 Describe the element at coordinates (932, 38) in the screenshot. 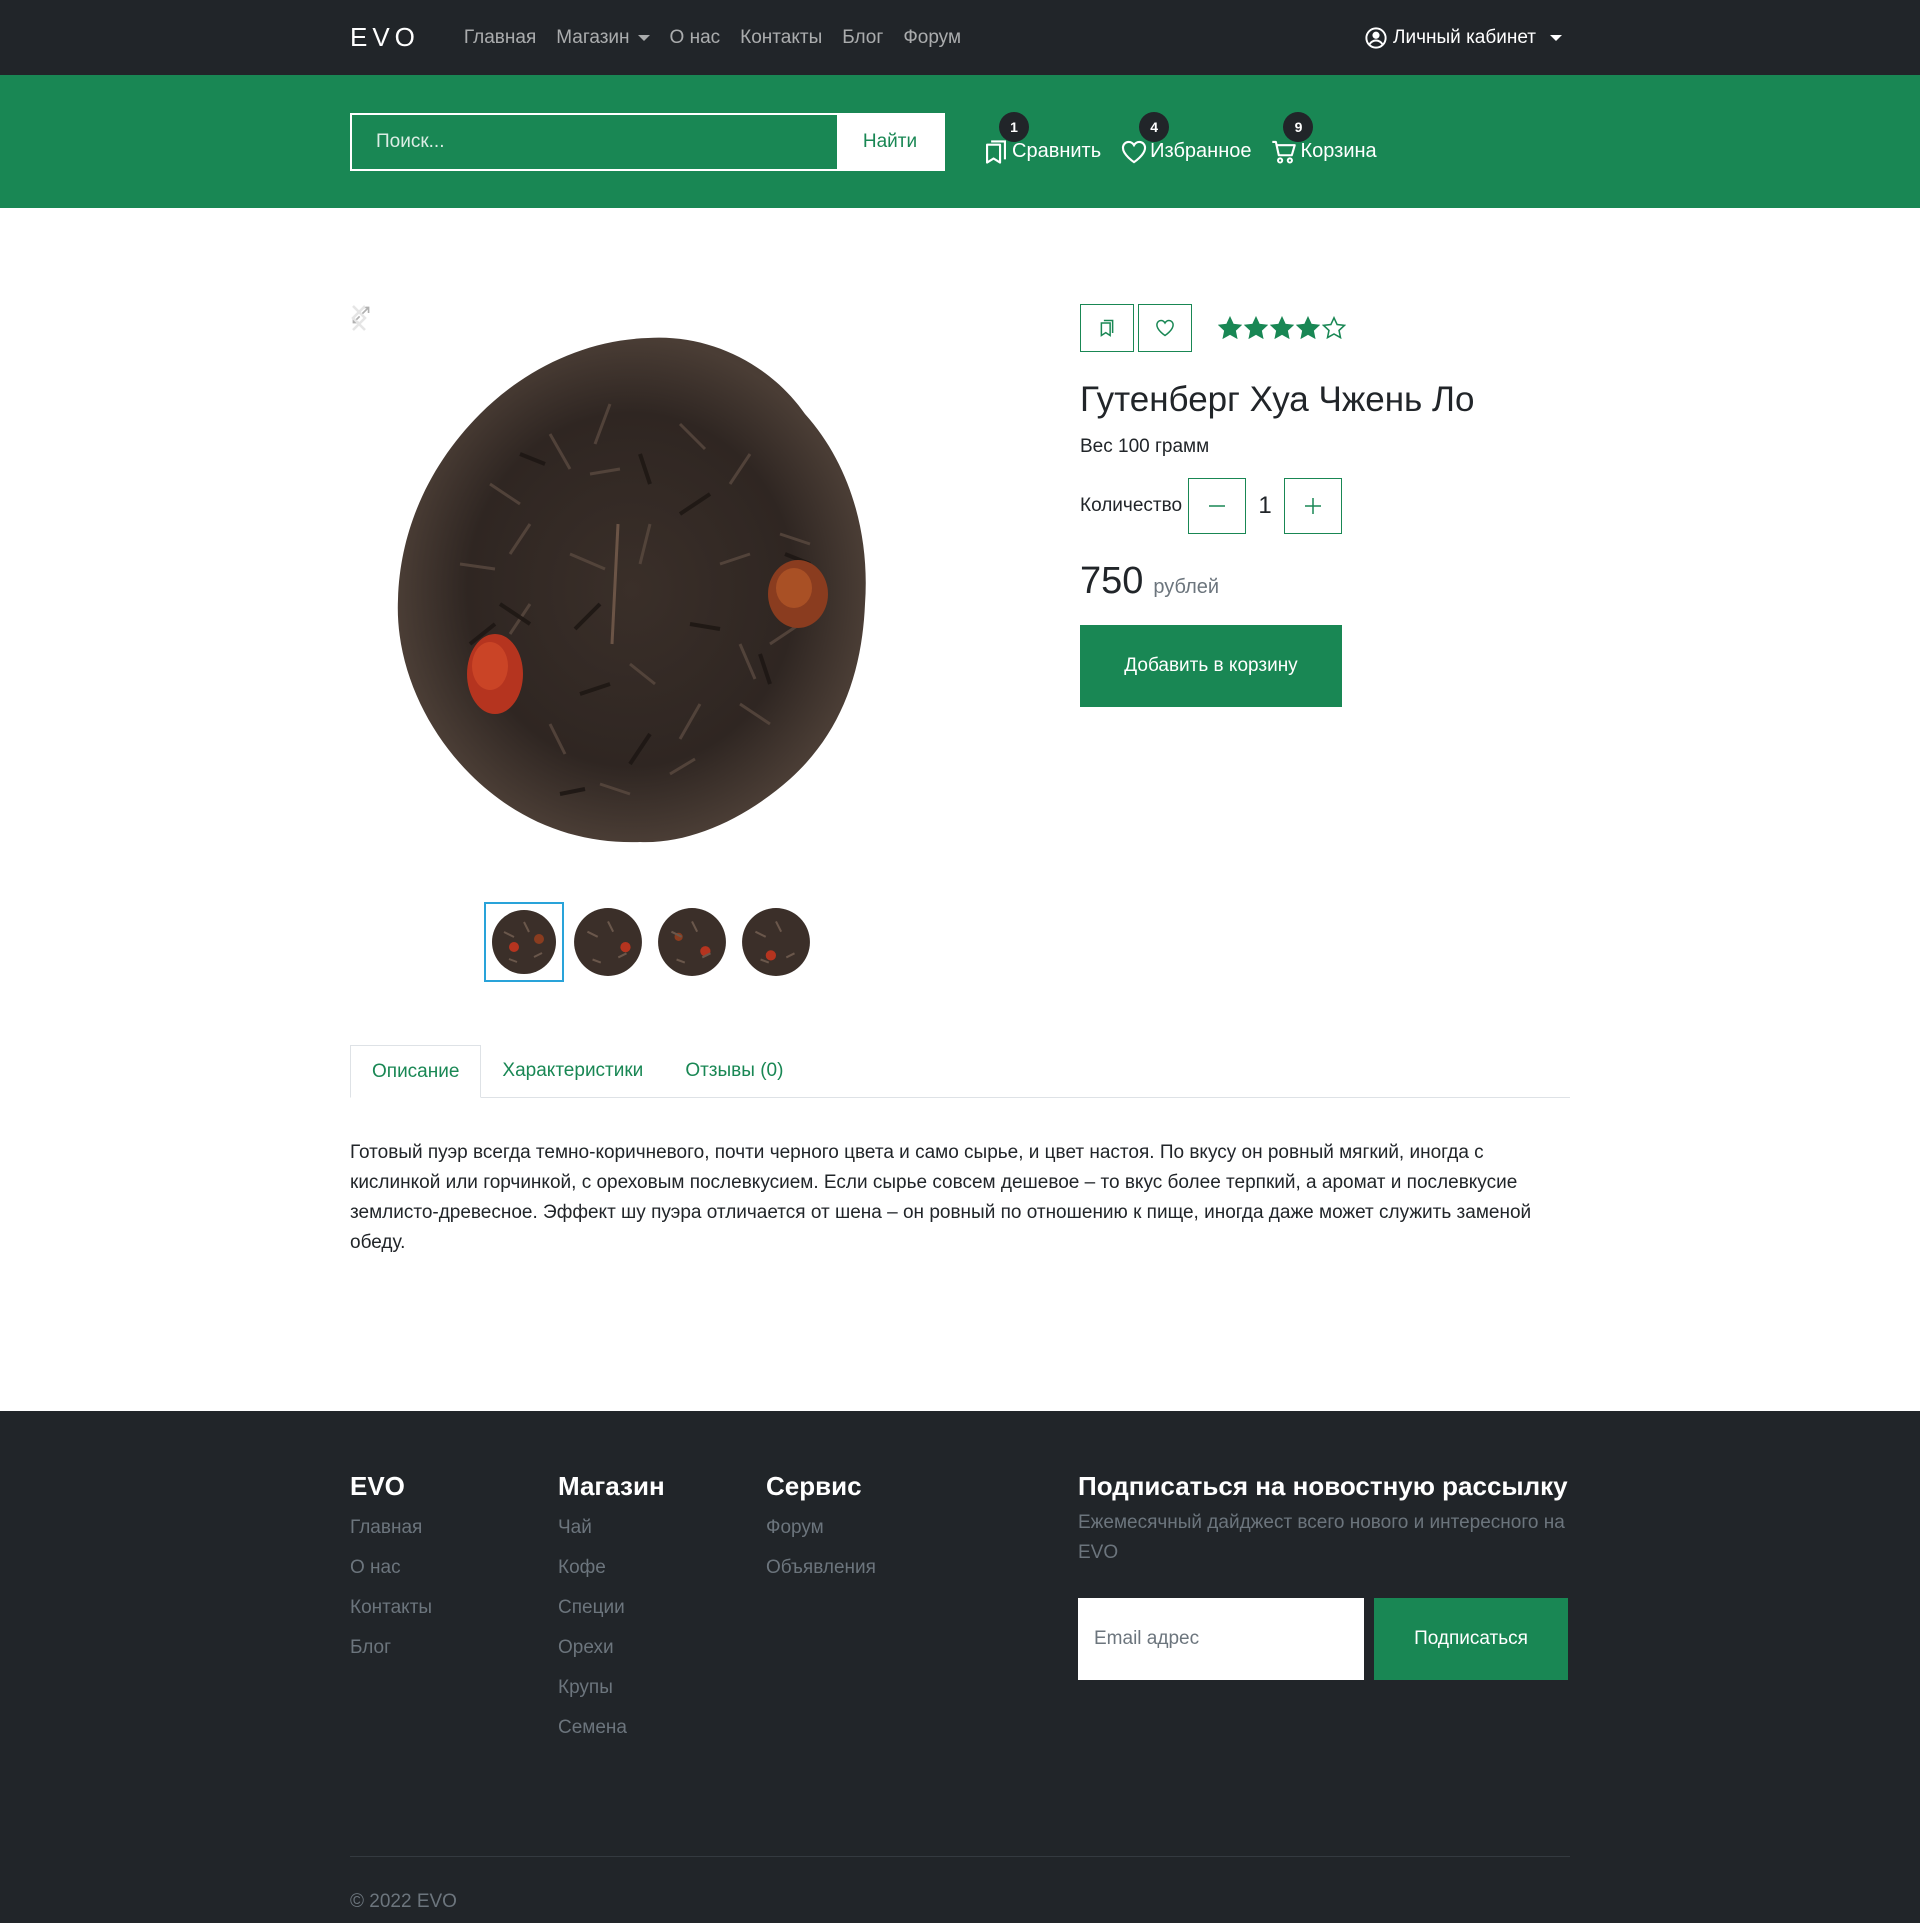

I see `nav-link-forum: Форум` at that location.